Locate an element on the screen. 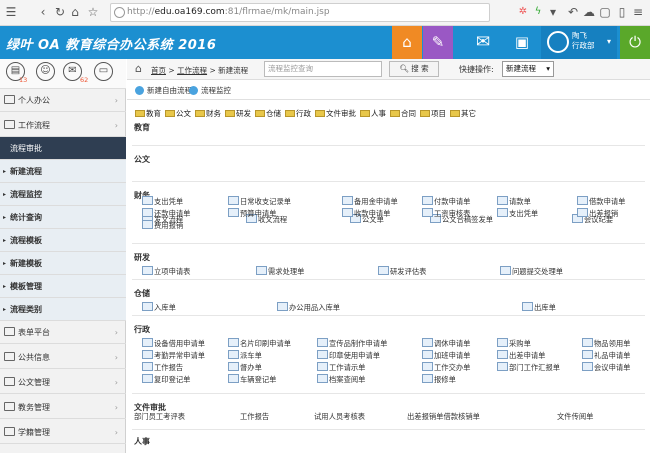 This screenshot has width=650, height=453. breadcrumb-home-icon: ⌂ is located at coordinates (138, 68).